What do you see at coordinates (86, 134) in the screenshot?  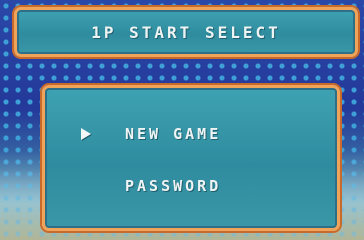 I see `selection-cursor-icon` at bounding box center [86, 134].